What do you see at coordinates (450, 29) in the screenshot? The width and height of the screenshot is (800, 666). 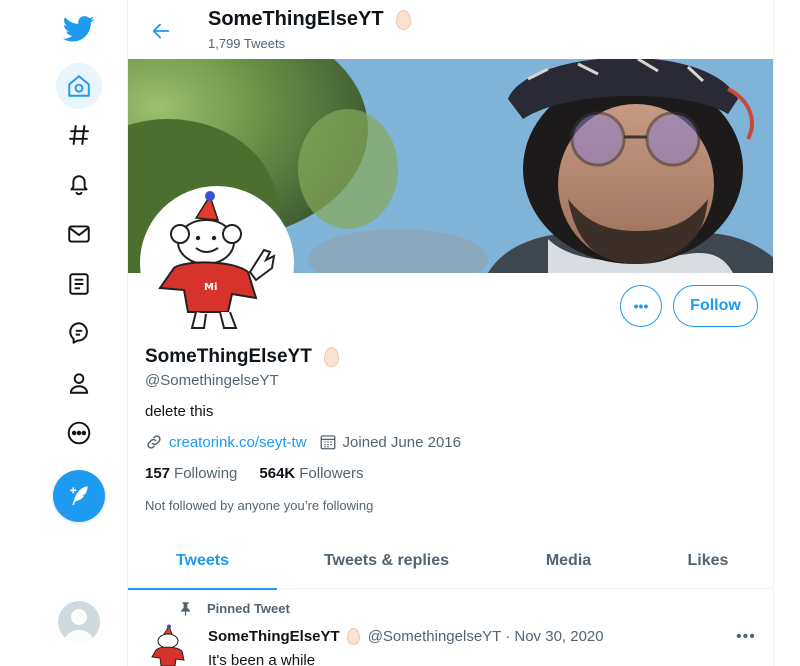 I see `profile-header-bar: SomeThingElseYT 1,799 Tweets` at bounding box center [450, 29].